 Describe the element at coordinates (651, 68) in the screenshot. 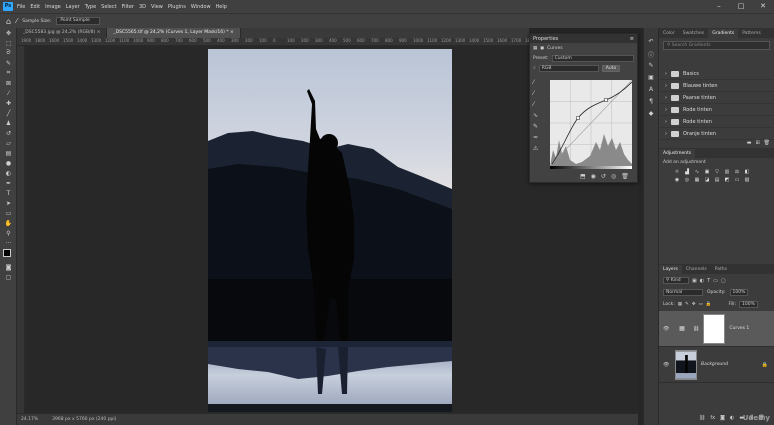

I see `brushes-icon: ✎` at that location.